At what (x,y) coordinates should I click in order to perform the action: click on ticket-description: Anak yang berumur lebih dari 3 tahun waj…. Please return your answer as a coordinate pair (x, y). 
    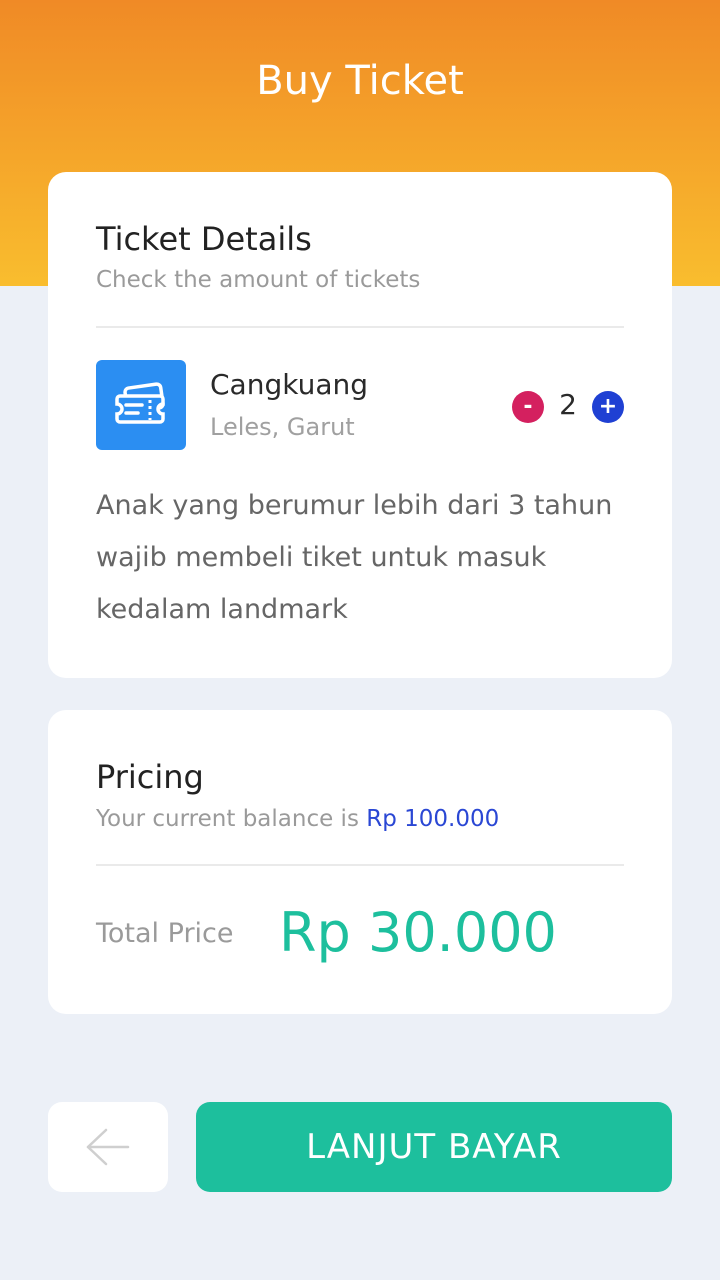
    Looking at the image, I should click on (354, 557).